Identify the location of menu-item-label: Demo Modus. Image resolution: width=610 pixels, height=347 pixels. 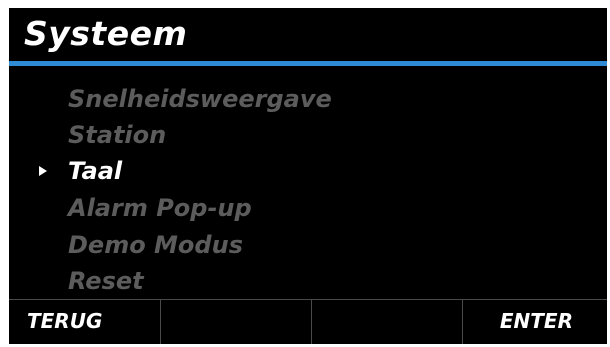
(155, 245).